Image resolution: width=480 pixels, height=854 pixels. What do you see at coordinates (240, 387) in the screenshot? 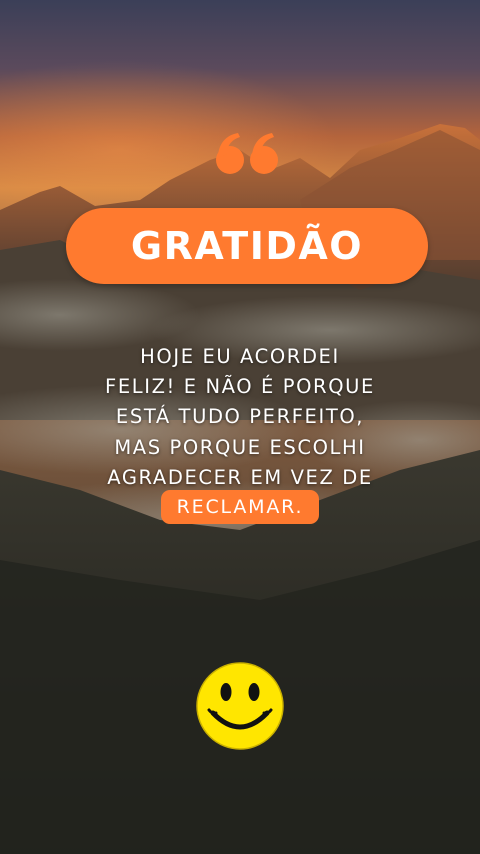
I see `message-line: FELIZ! E NÃO É PORQUE` at bounding box center [240, 387].